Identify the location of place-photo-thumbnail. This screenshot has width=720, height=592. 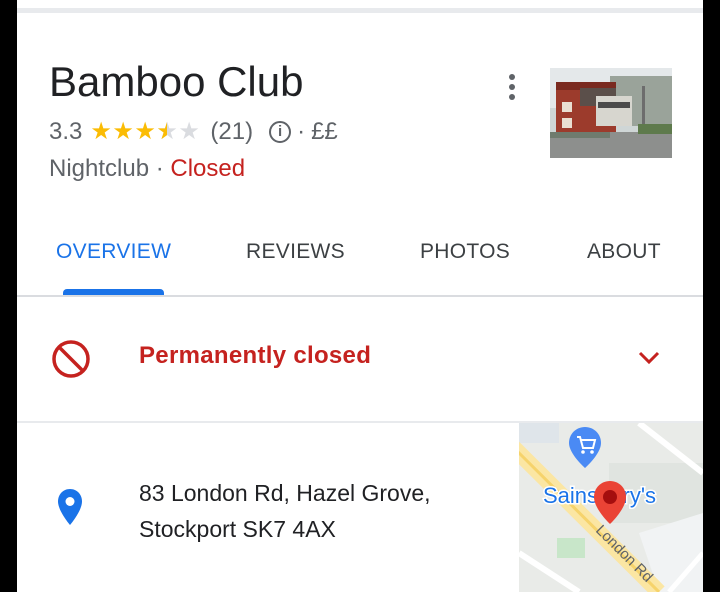
(611, 113).